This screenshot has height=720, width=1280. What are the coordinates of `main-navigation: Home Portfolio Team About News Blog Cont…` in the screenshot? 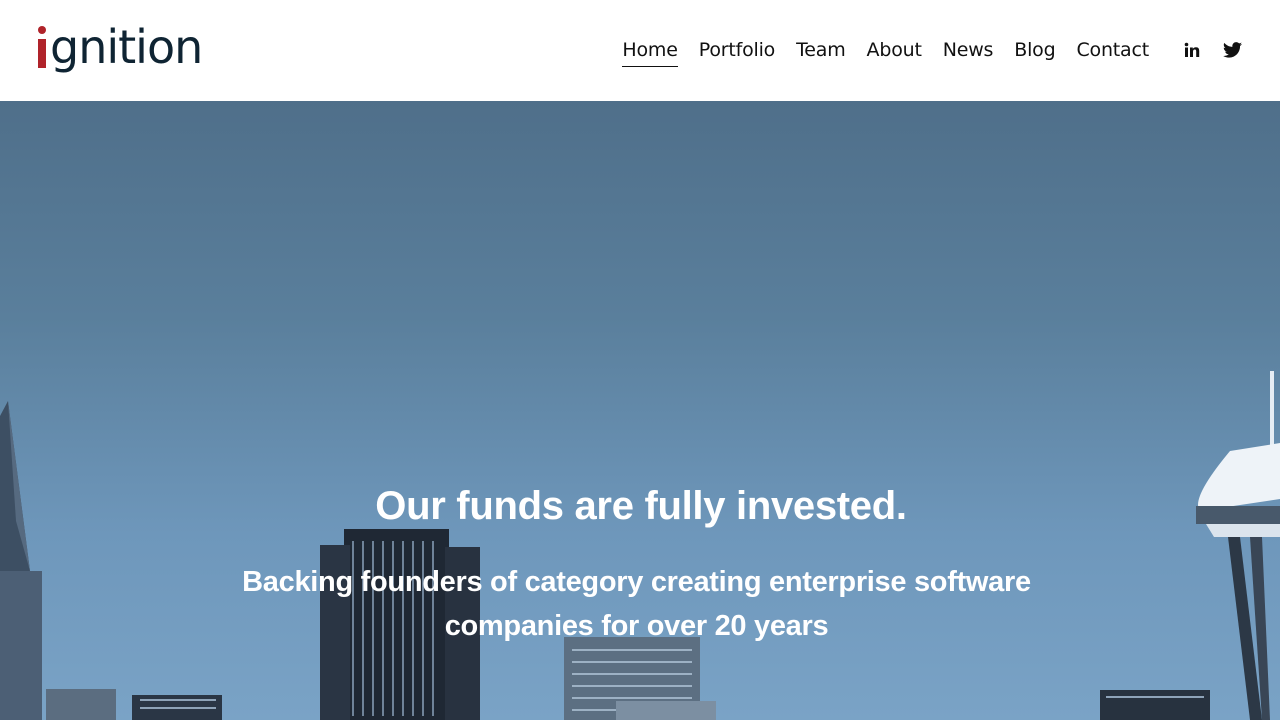 It's located at (885, 51).